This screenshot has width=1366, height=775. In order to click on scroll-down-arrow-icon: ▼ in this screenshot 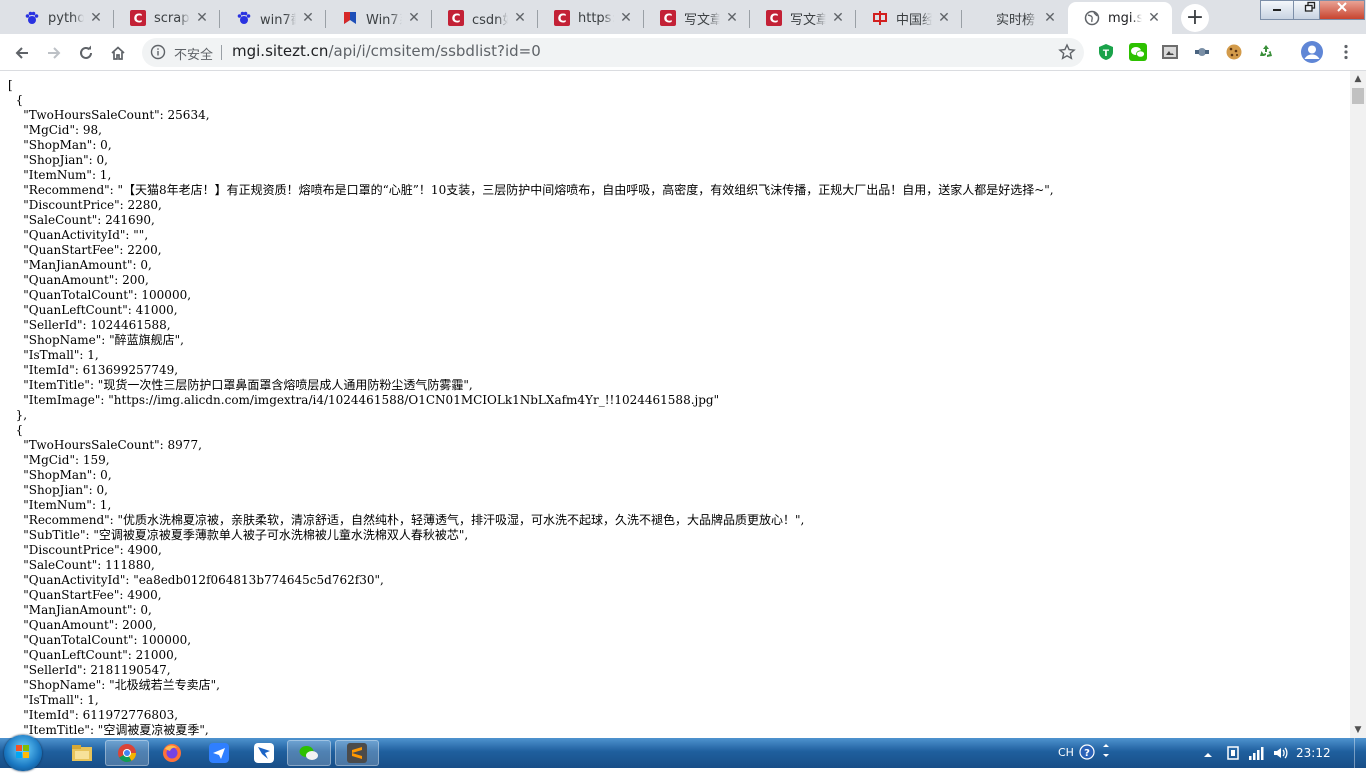, I will do `click(1358, 730)`.